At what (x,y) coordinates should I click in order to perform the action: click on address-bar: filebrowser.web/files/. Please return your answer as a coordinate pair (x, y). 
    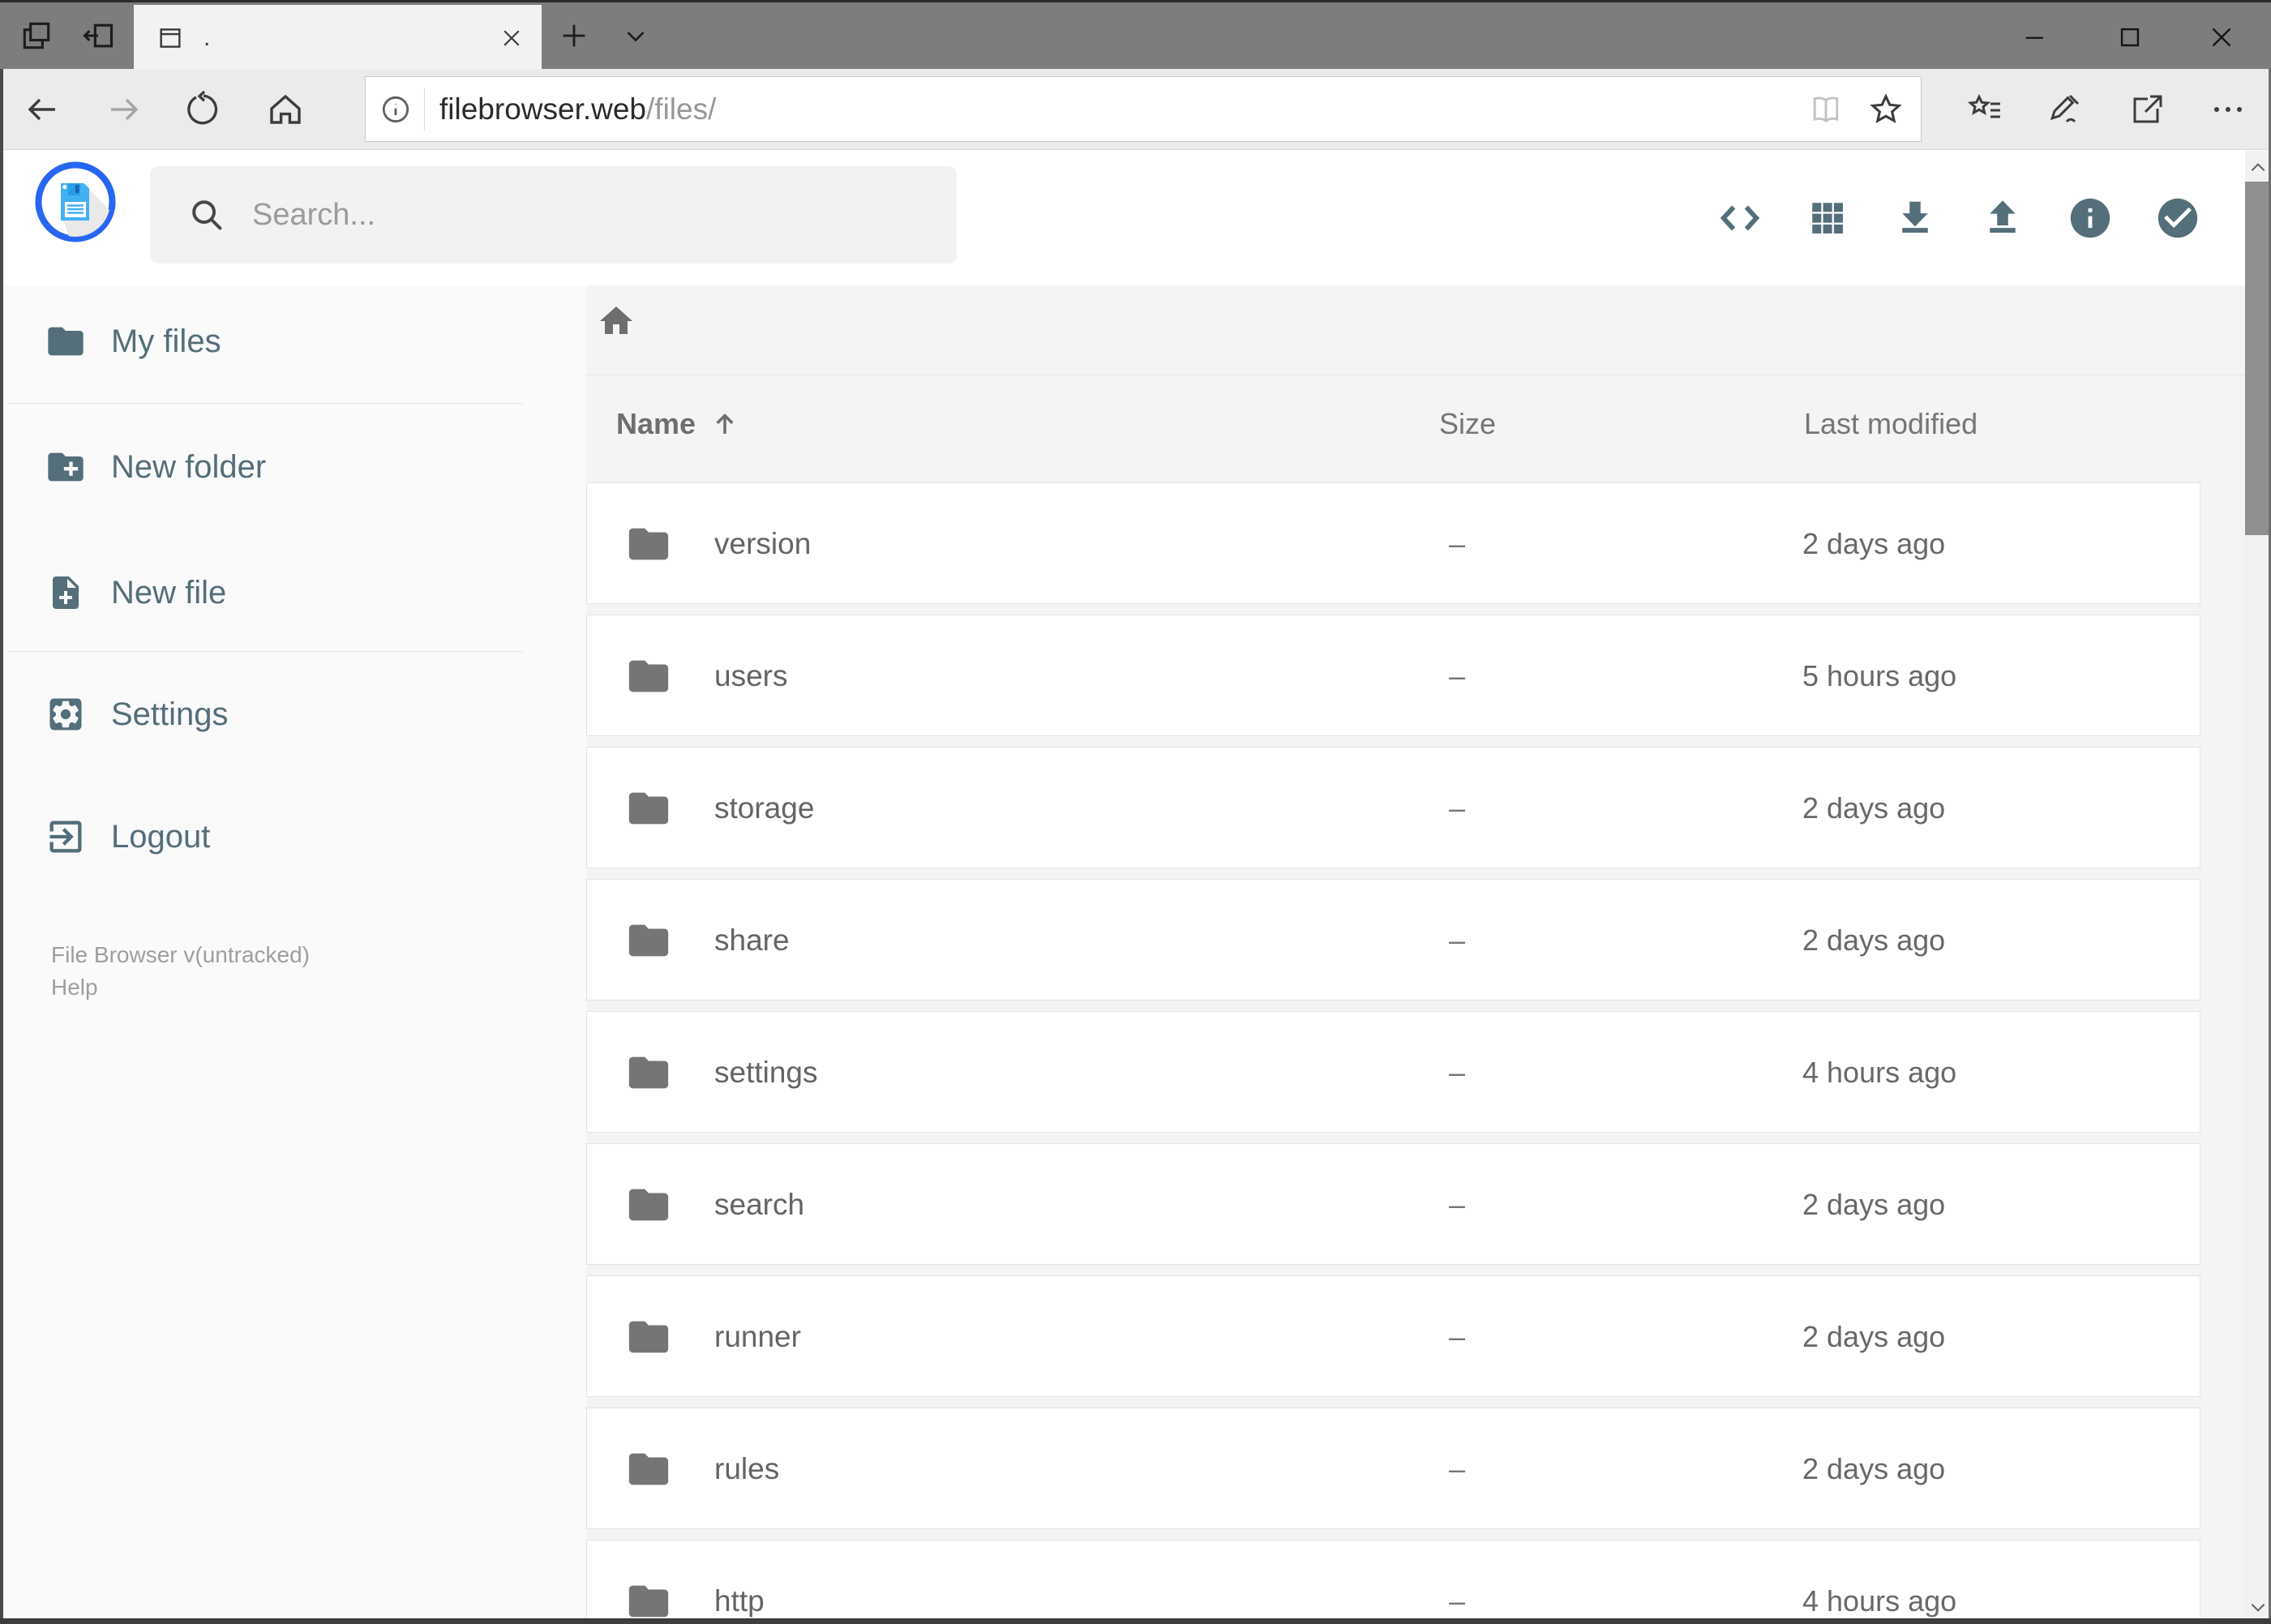
    Looking at the image, I should click on (1144, 109).